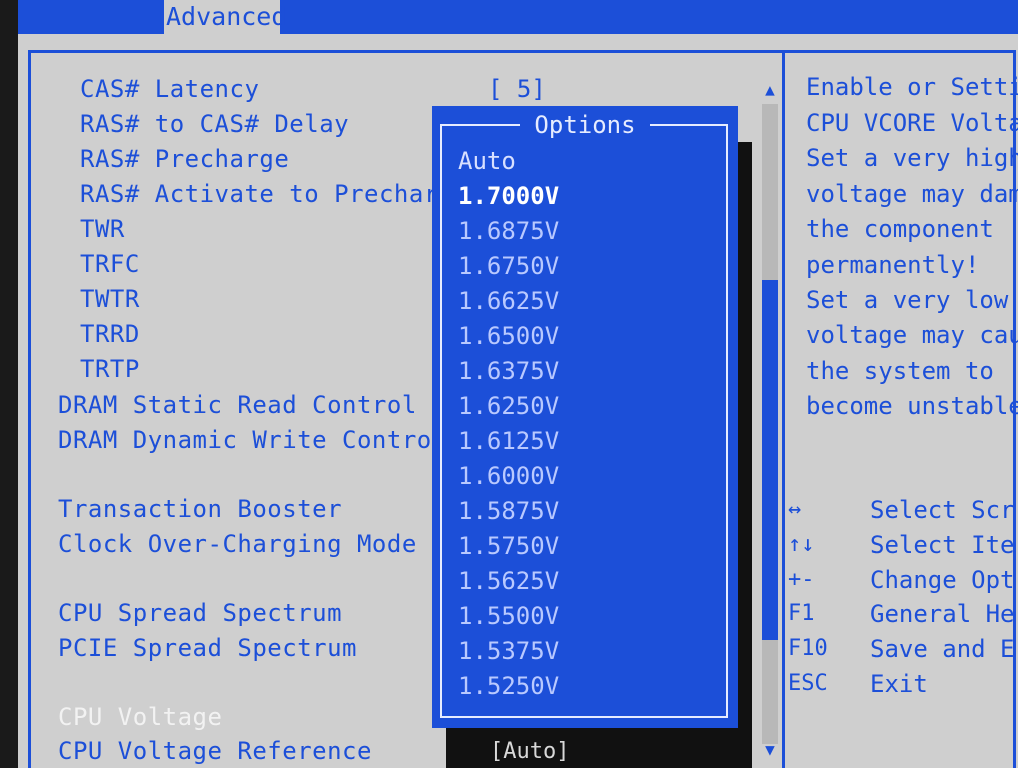  Describe the element at coordinates (102, 229) in the screenshot. I see `setting-twr: TWR` at that location.